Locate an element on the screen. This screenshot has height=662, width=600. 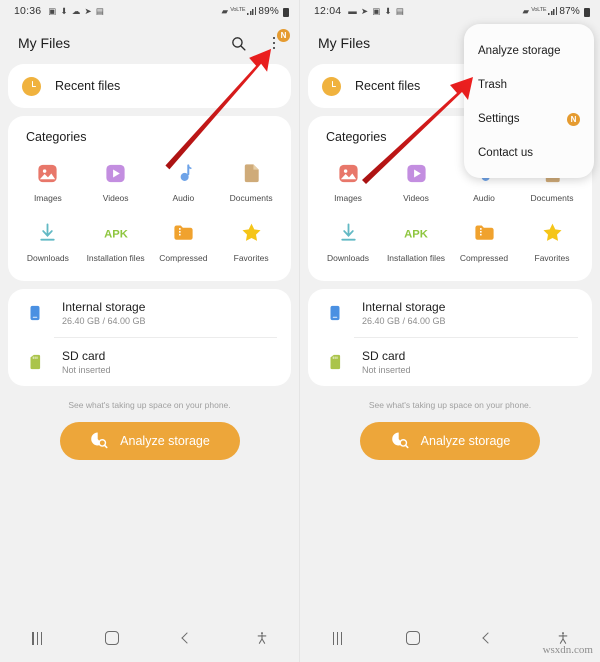
status-bar: 12:04 ▬ ➤ ▣ ⬇ ▤ ▰ VoLTE 87% is located at coordinates (450, 11).